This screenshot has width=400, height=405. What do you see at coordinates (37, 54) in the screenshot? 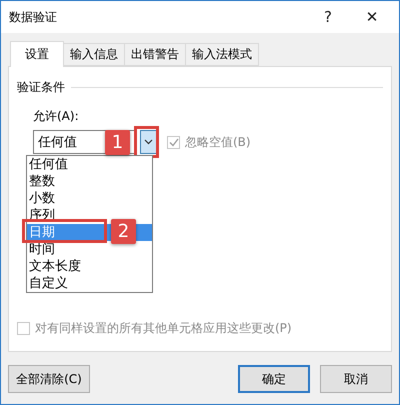
I see `tab: 设置` at bounding box center [37, 54].